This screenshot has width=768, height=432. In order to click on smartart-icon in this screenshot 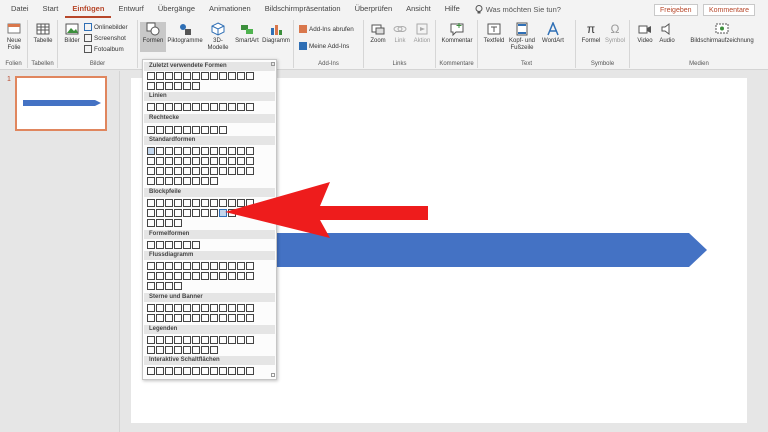, I will do `click(247, 29)`.